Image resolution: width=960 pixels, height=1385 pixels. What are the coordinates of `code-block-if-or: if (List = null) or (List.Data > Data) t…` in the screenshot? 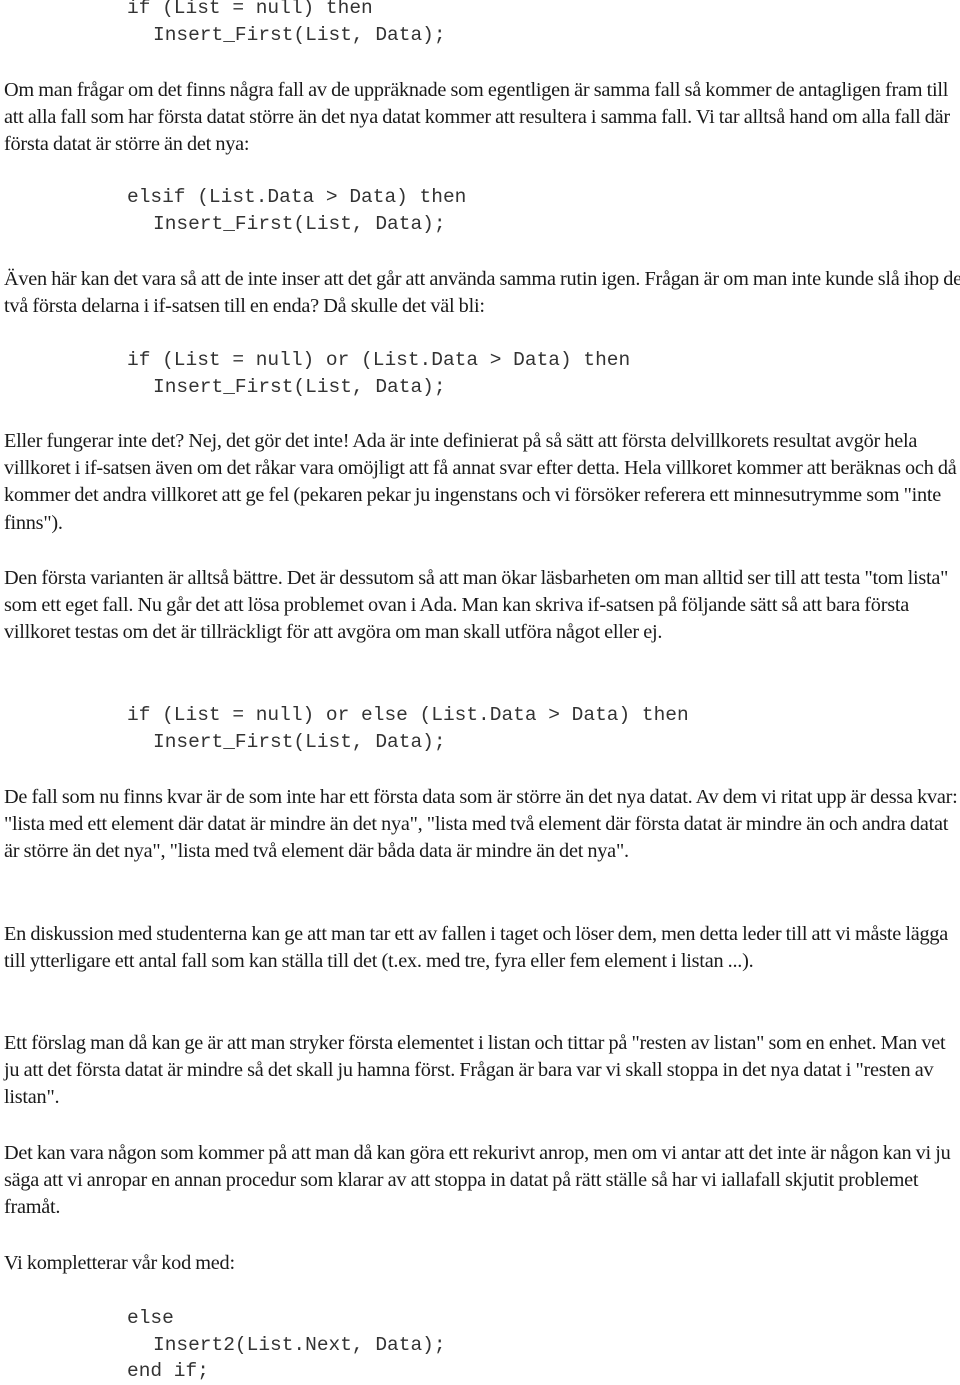 It's located at (378, 373).